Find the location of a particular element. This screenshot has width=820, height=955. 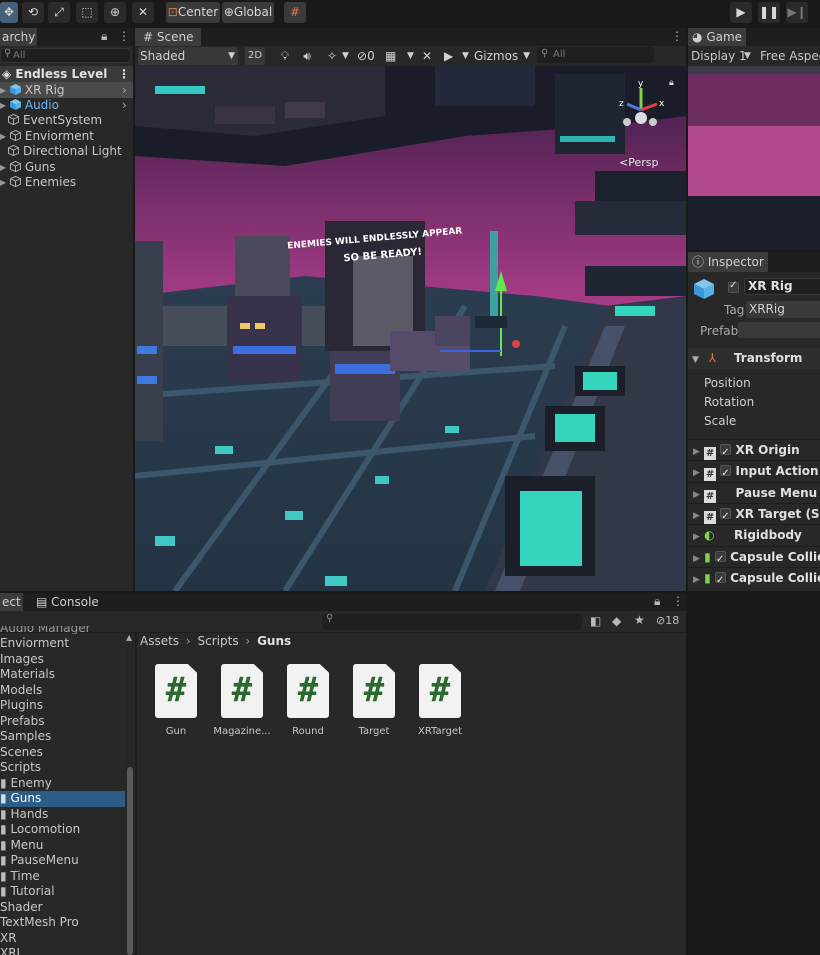

aspect-dropdown: Free Aspect is located at coordinates (790, 56).